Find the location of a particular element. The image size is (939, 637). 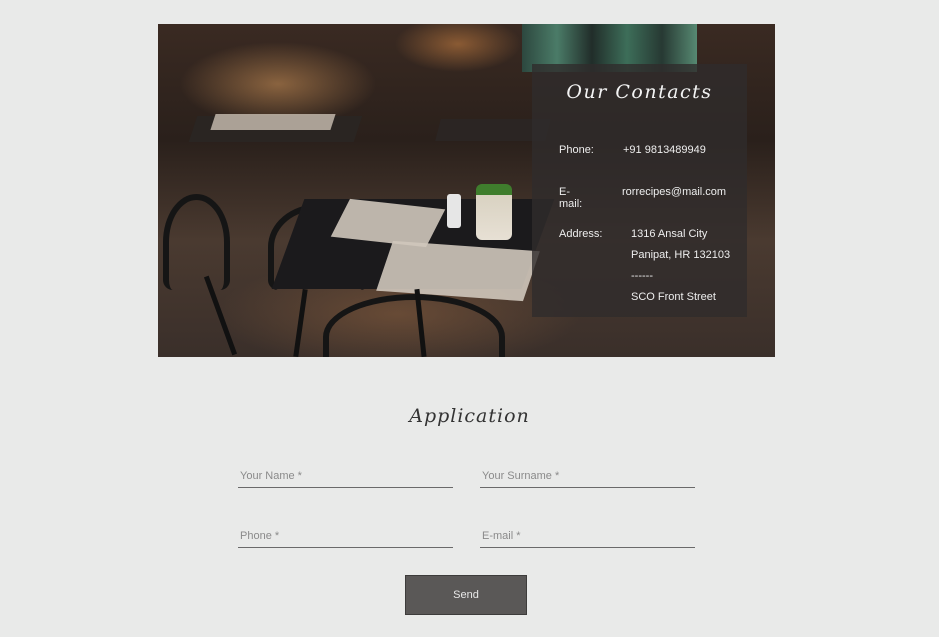

hero-plant-shape is located at coordinates (494, 212).